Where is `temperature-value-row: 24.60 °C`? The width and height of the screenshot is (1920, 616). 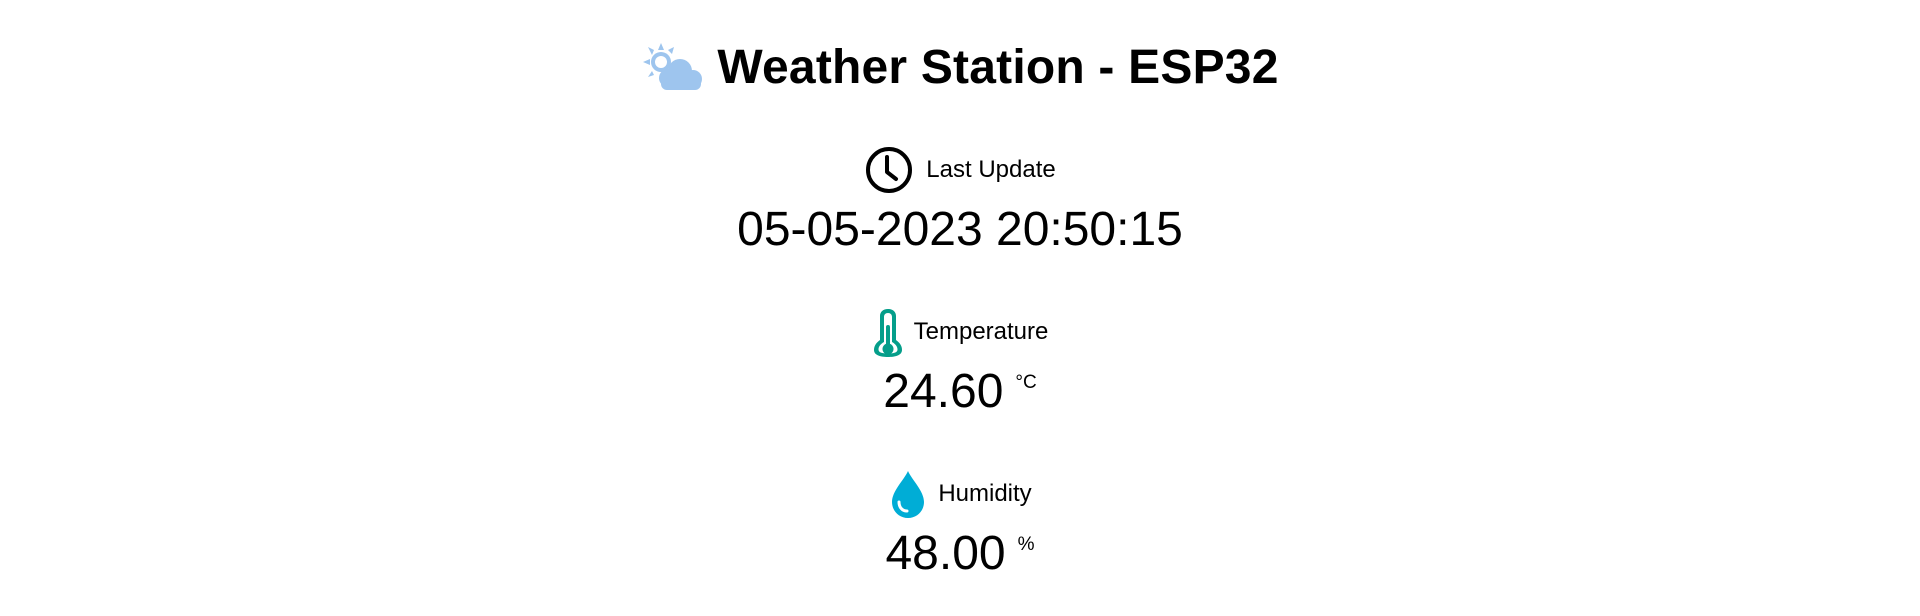
temperature-value-row: 24.60 °C is located at coordinates (959, 392).